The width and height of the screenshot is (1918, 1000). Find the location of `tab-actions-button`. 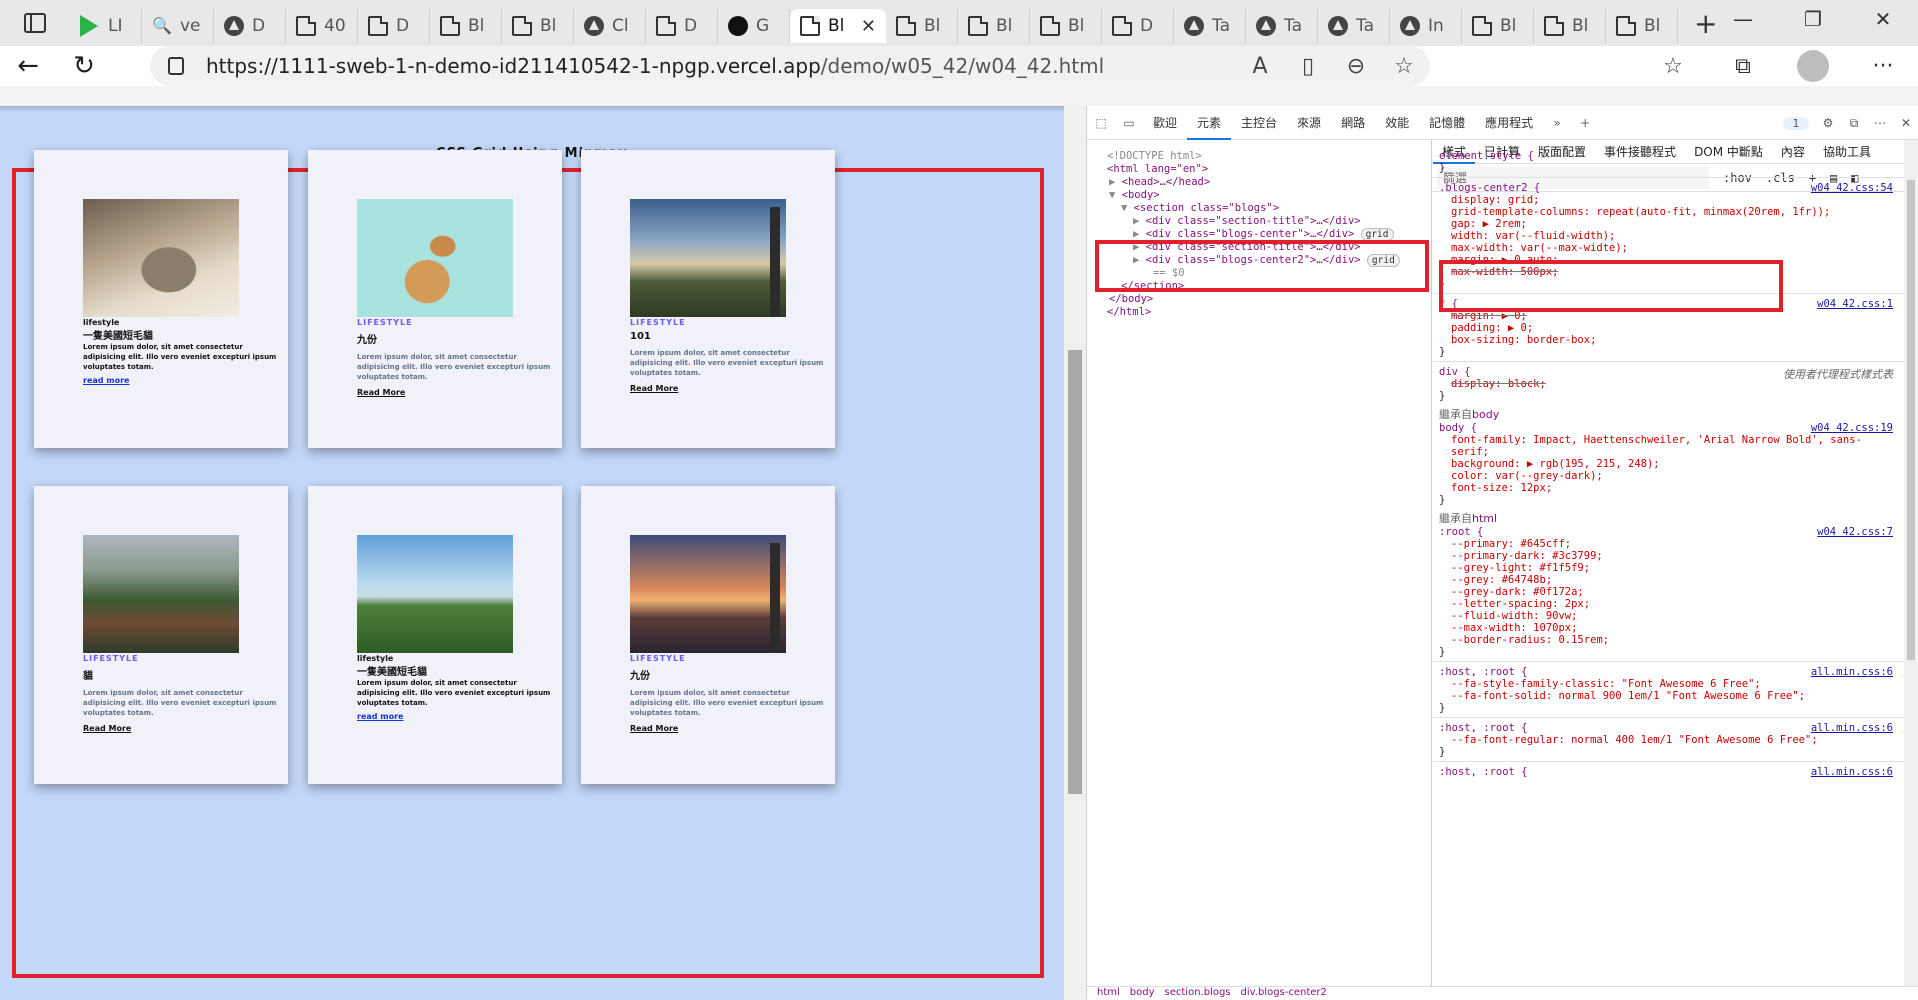

tab-actions-button is located at coordinates (35, 23).